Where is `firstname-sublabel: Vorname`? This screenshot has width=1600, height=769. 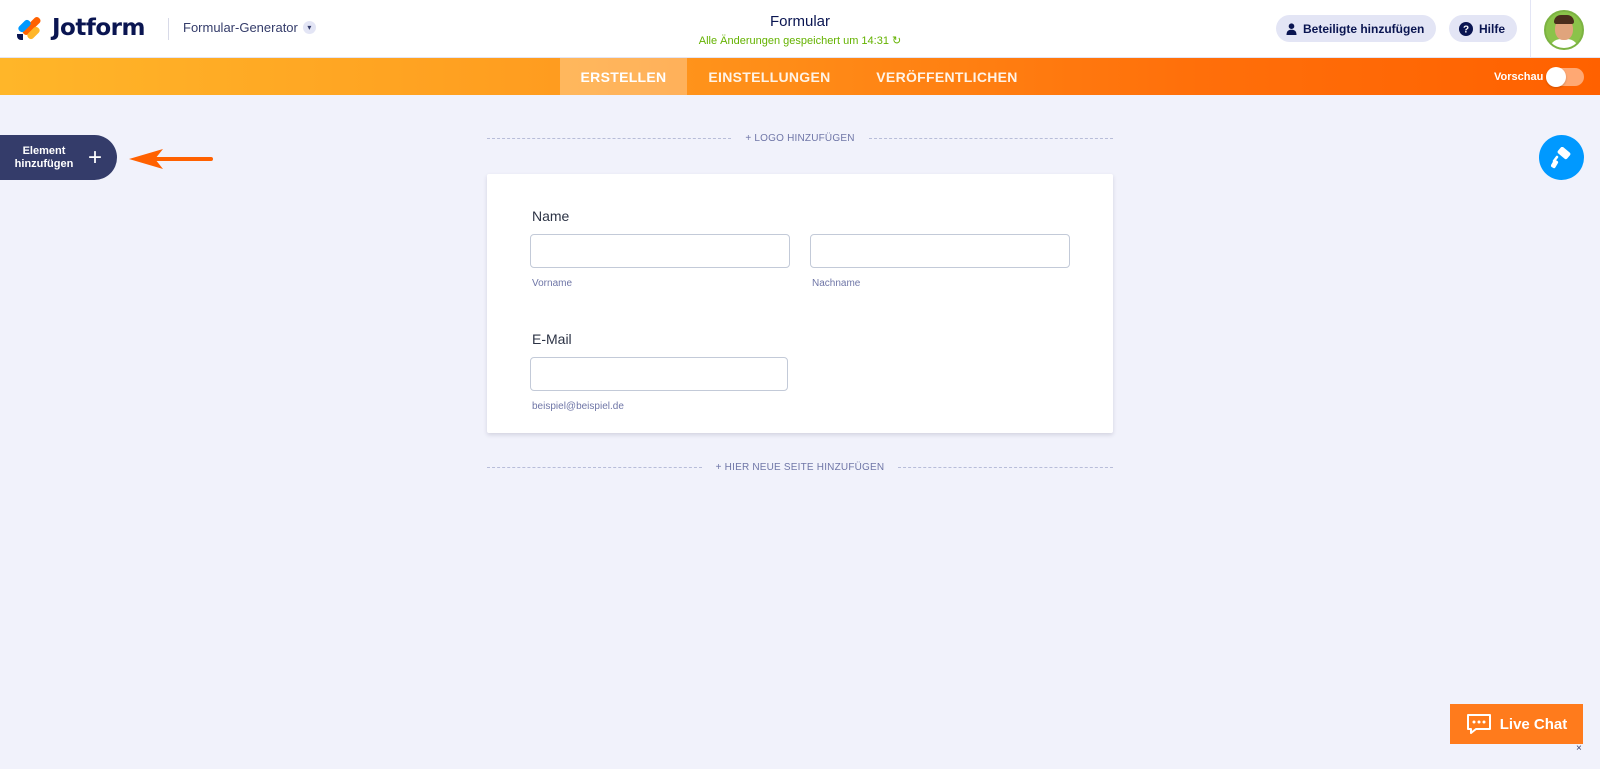
firstname-sublabel: Vorname is located at coordinates (552, 283).